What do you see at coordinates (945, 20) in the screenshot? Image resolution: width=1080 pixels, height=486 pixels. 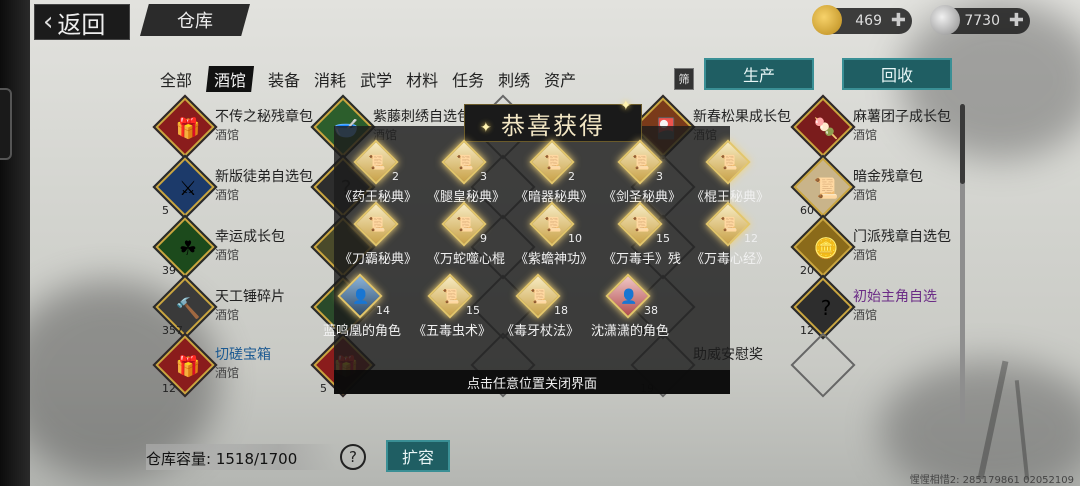 I see `silver-ingot-icon` at bounding box center [945, 20].